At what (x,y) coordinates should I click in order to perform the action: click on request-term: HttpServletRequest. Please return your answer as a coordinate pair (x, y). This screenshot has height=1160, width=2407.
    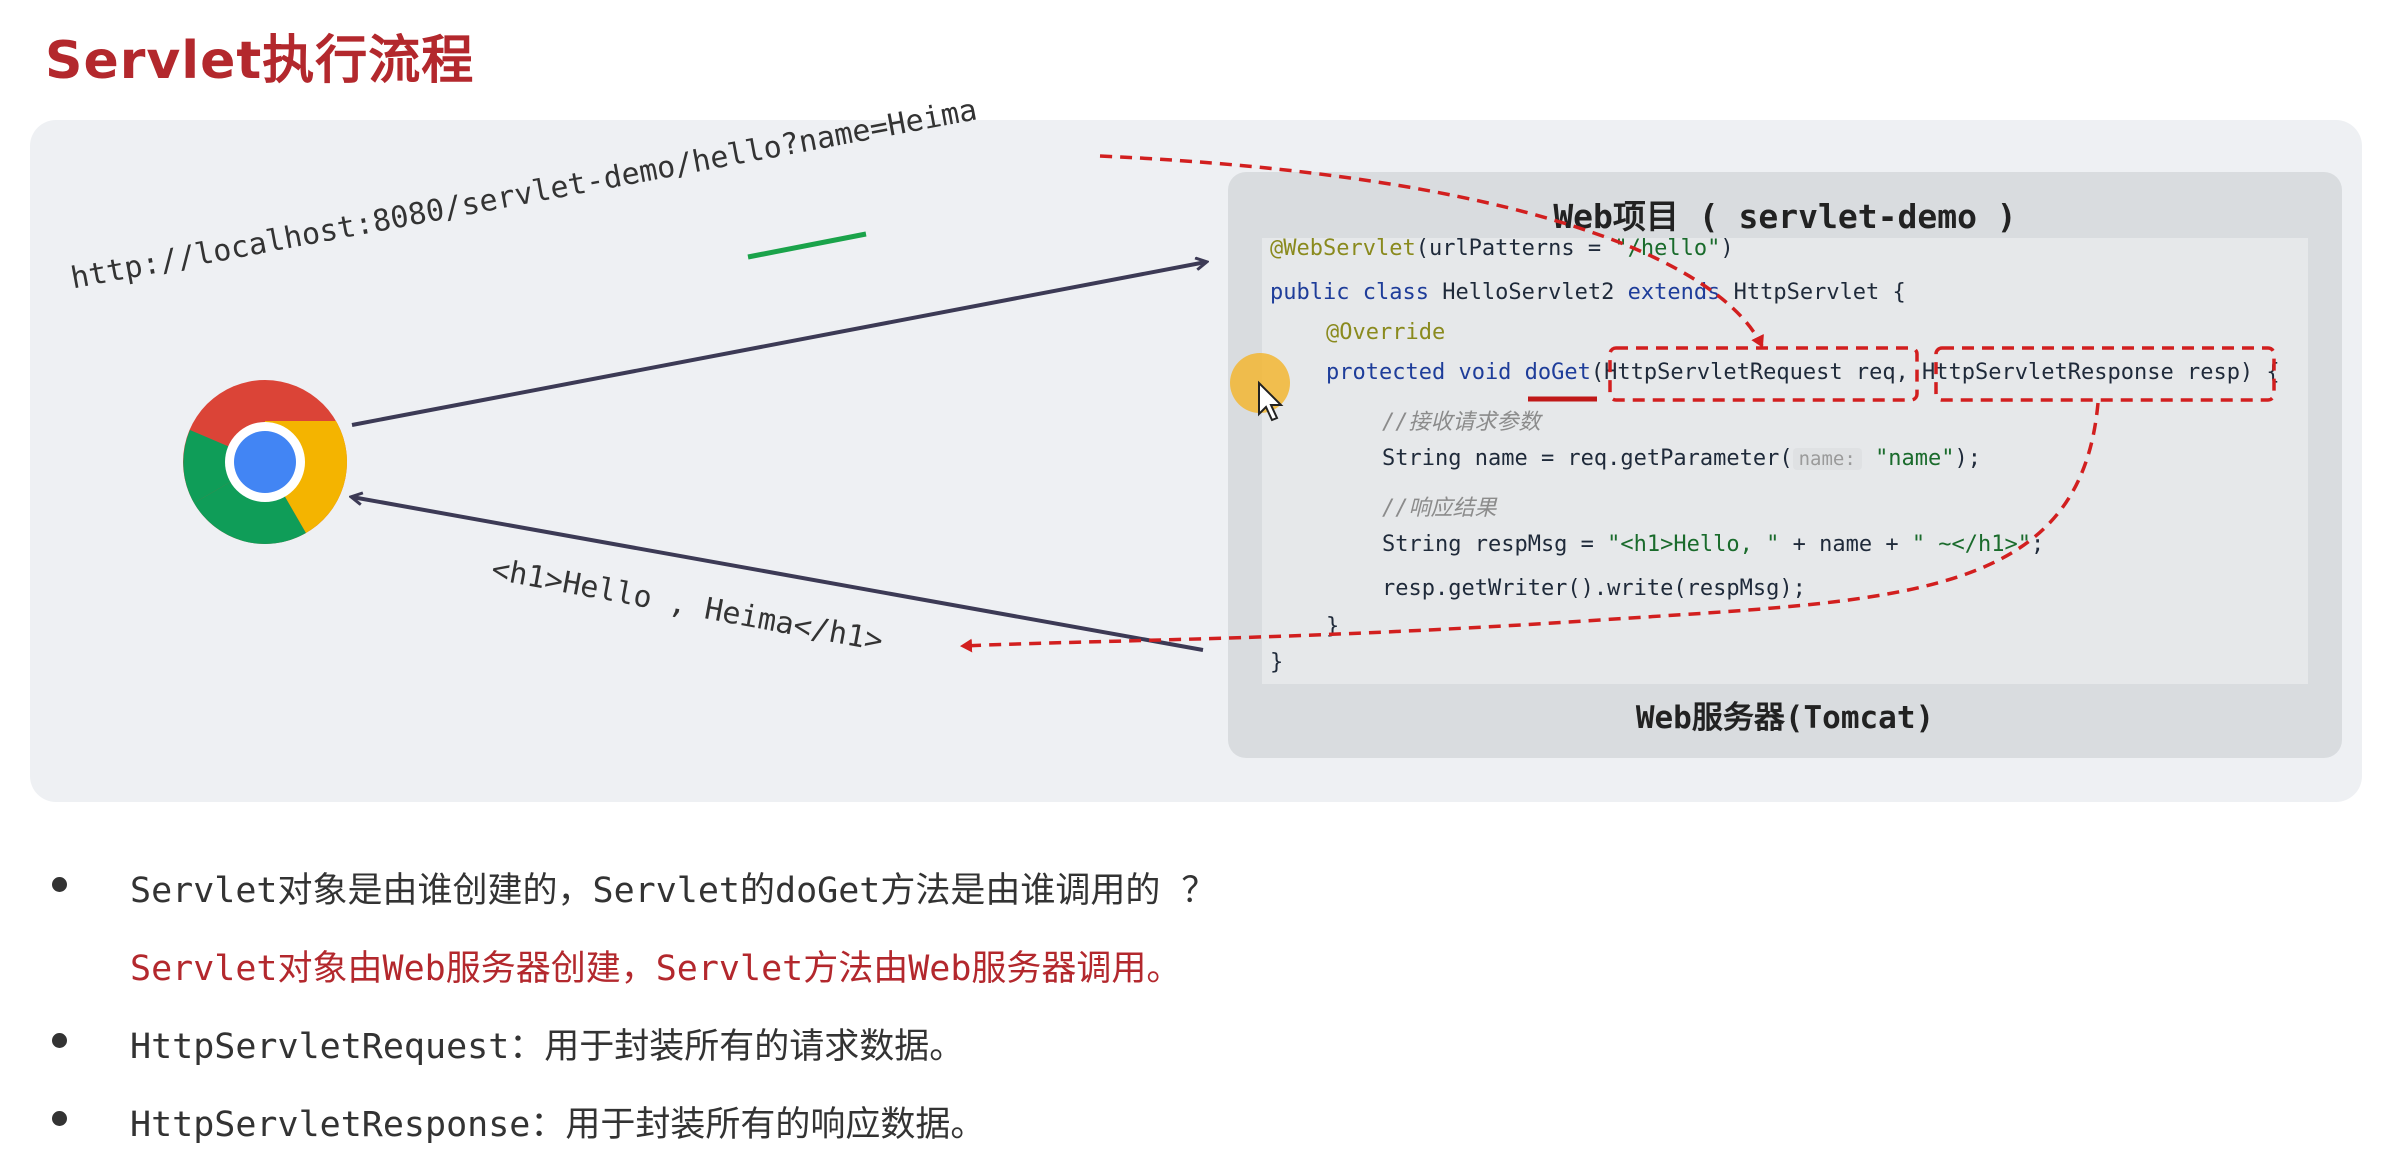
    Looking at the image, I should click on (320, 1047).